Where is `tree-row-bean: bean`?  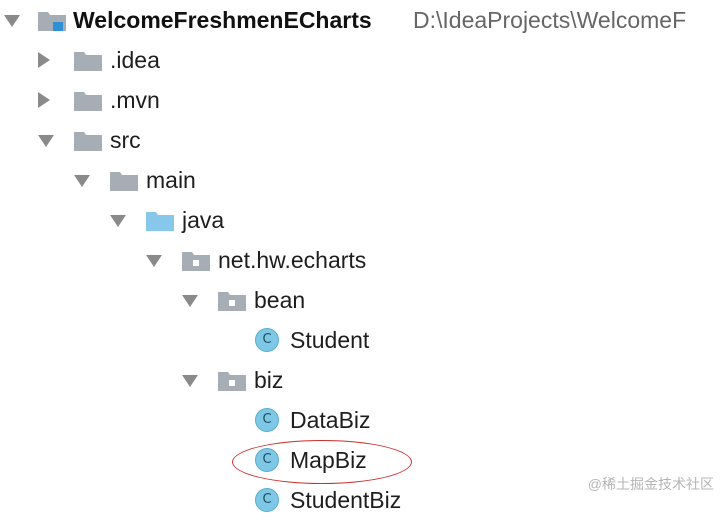 tree-row-bean: bean is located at coordinates (363, 300).